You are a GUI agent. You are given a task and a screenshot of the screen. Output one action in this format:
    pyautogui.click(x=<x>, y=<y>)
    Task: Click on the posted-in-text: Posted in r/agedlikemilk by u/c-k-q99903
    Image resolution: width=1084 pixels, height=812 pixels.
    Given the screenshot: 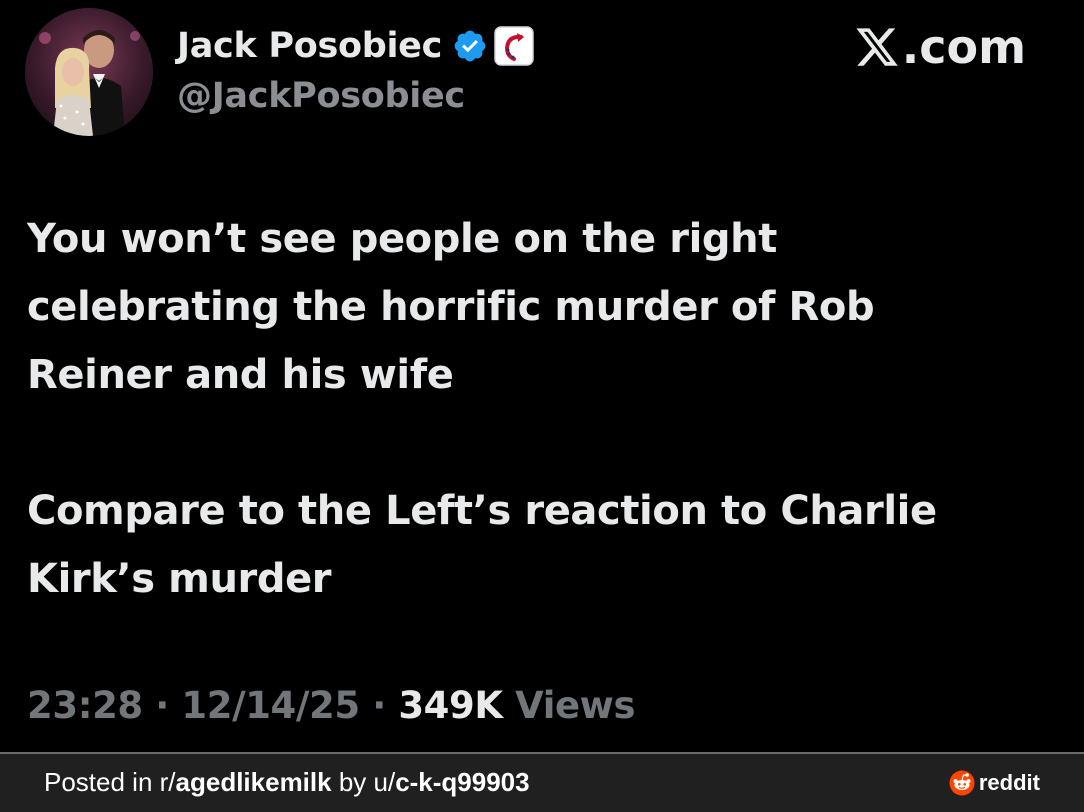 What is the action you would take?
    pyautogui.click(x=287, y=782)
    